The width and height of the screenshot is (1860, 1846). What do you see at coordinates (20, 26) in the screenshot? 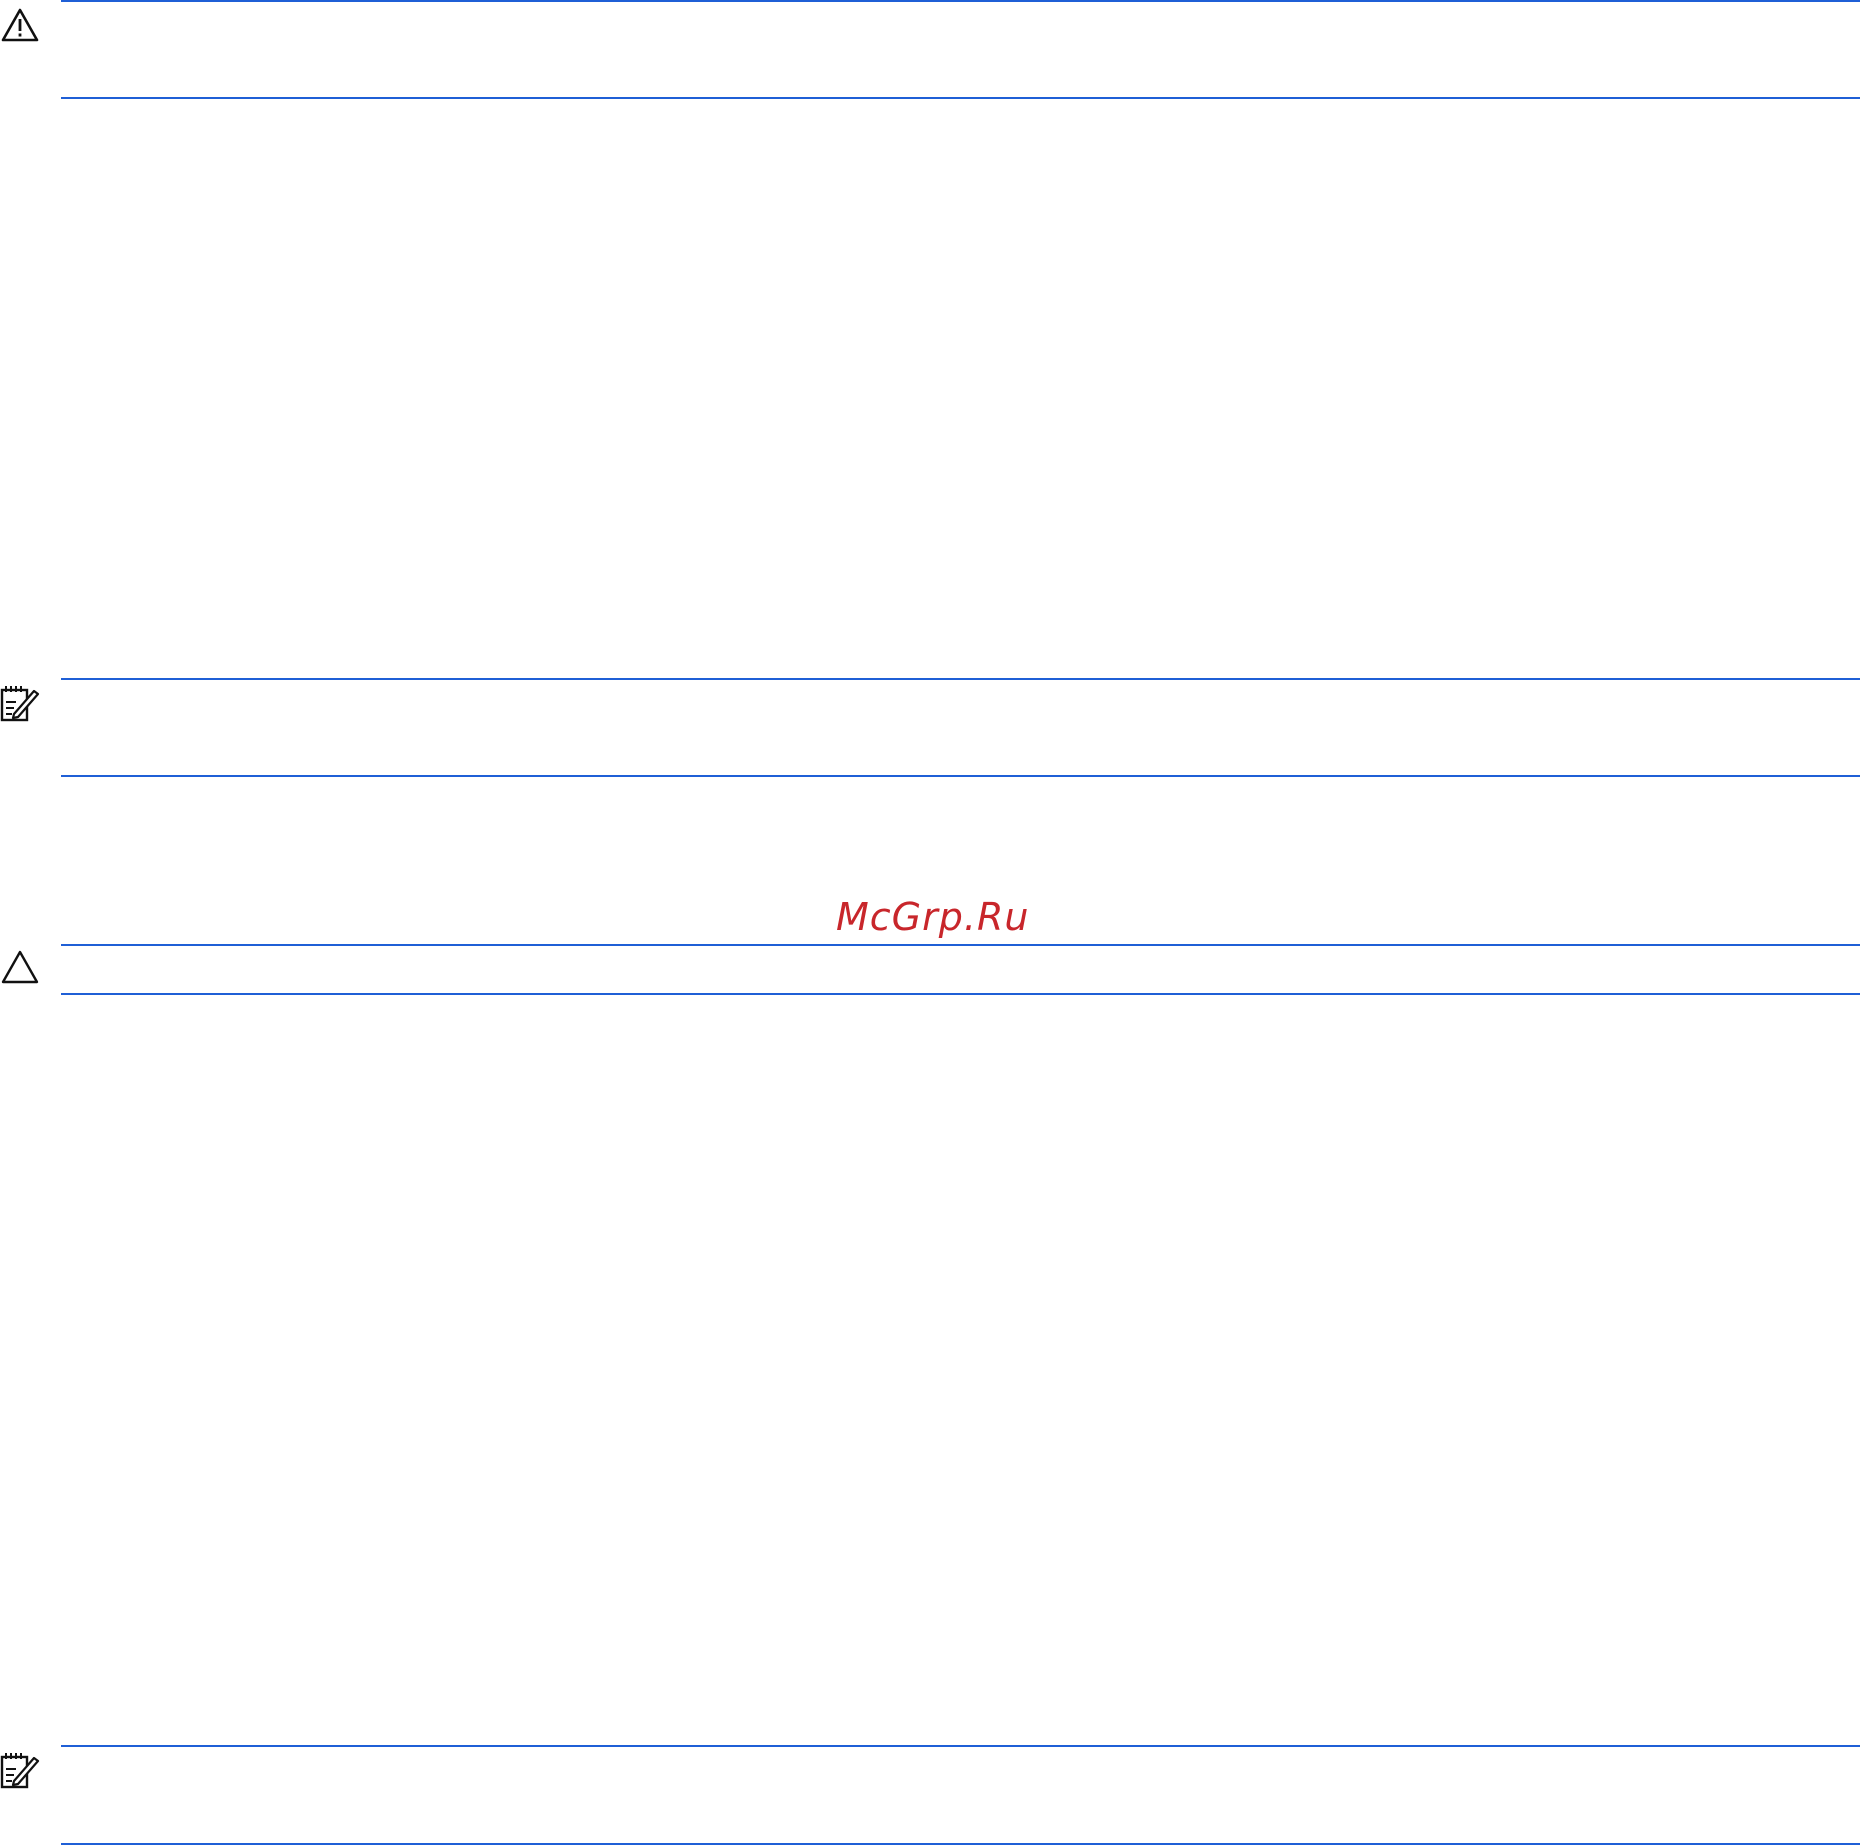
I see `warning-icon` at bounding box center [20, 26].